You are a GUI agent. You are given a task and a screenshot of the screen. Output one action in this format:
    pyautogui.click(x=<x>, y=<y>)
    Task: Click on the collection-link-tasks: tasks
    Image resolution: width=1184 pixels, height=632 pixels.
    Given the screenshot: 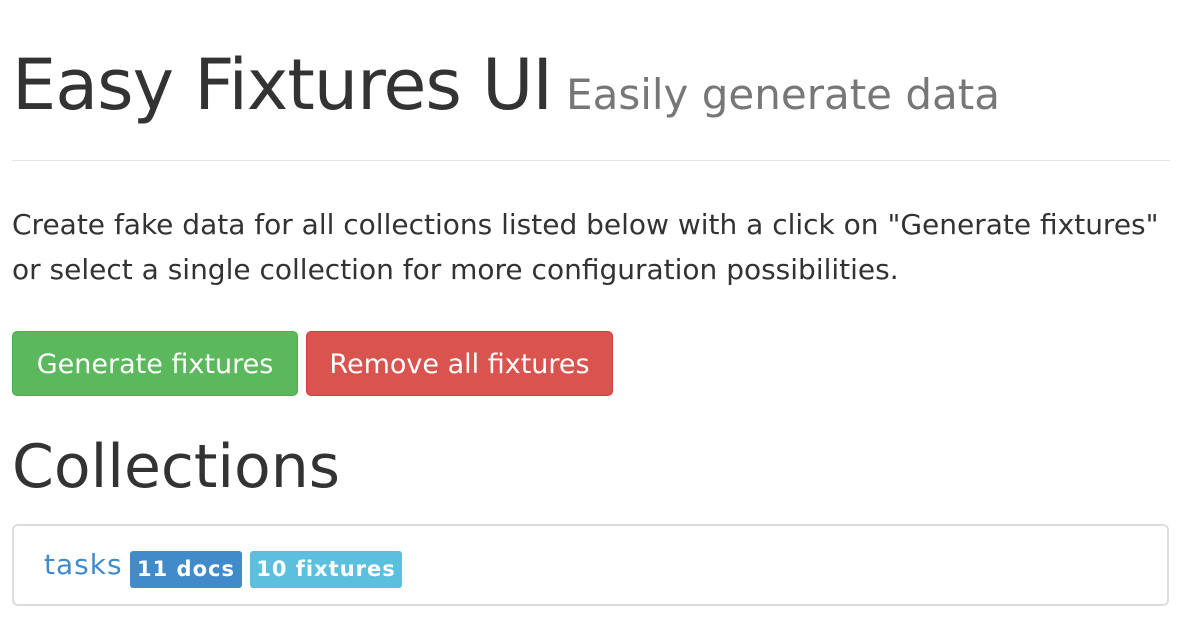 What is the action you would take?
    pyautogui.click(x=83, y=564)
    